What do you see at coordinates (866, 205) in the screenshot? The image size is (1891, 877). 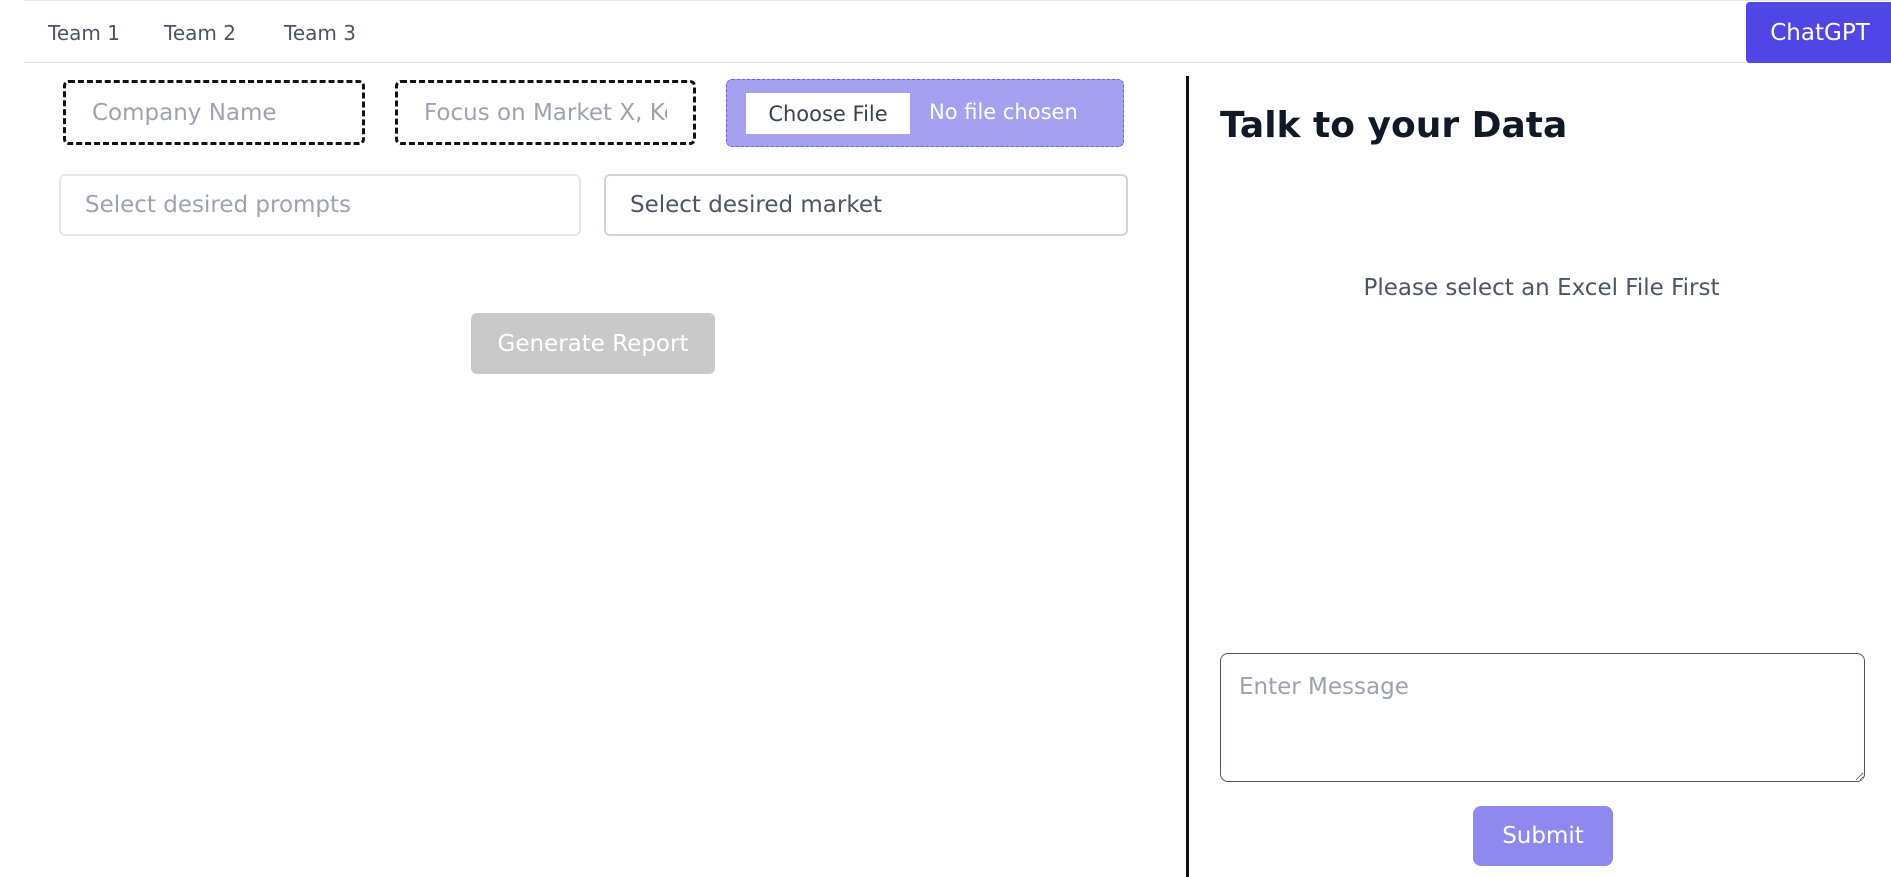 I see `market-select: Select desired market` at bounding box center [866, 205].